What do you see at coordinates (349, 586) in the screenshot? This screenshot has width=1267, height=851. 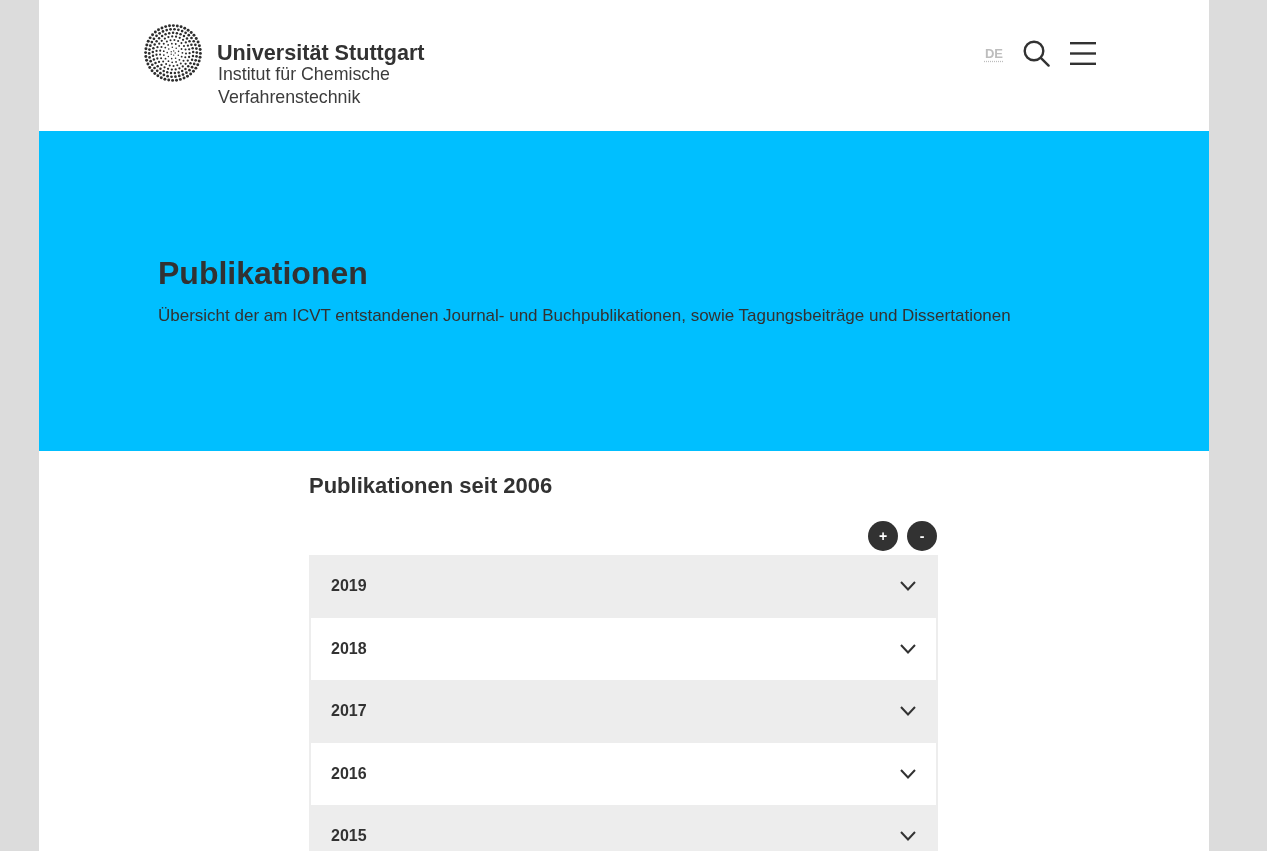 I see `year-label: 2019` at bounding box center [349, 586].